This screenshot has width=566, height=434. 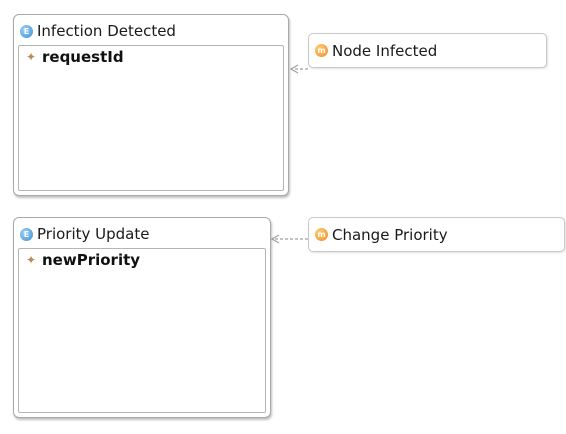 I want to click on connector-change-priority-to-priority-update, so click(x=289, y=239).